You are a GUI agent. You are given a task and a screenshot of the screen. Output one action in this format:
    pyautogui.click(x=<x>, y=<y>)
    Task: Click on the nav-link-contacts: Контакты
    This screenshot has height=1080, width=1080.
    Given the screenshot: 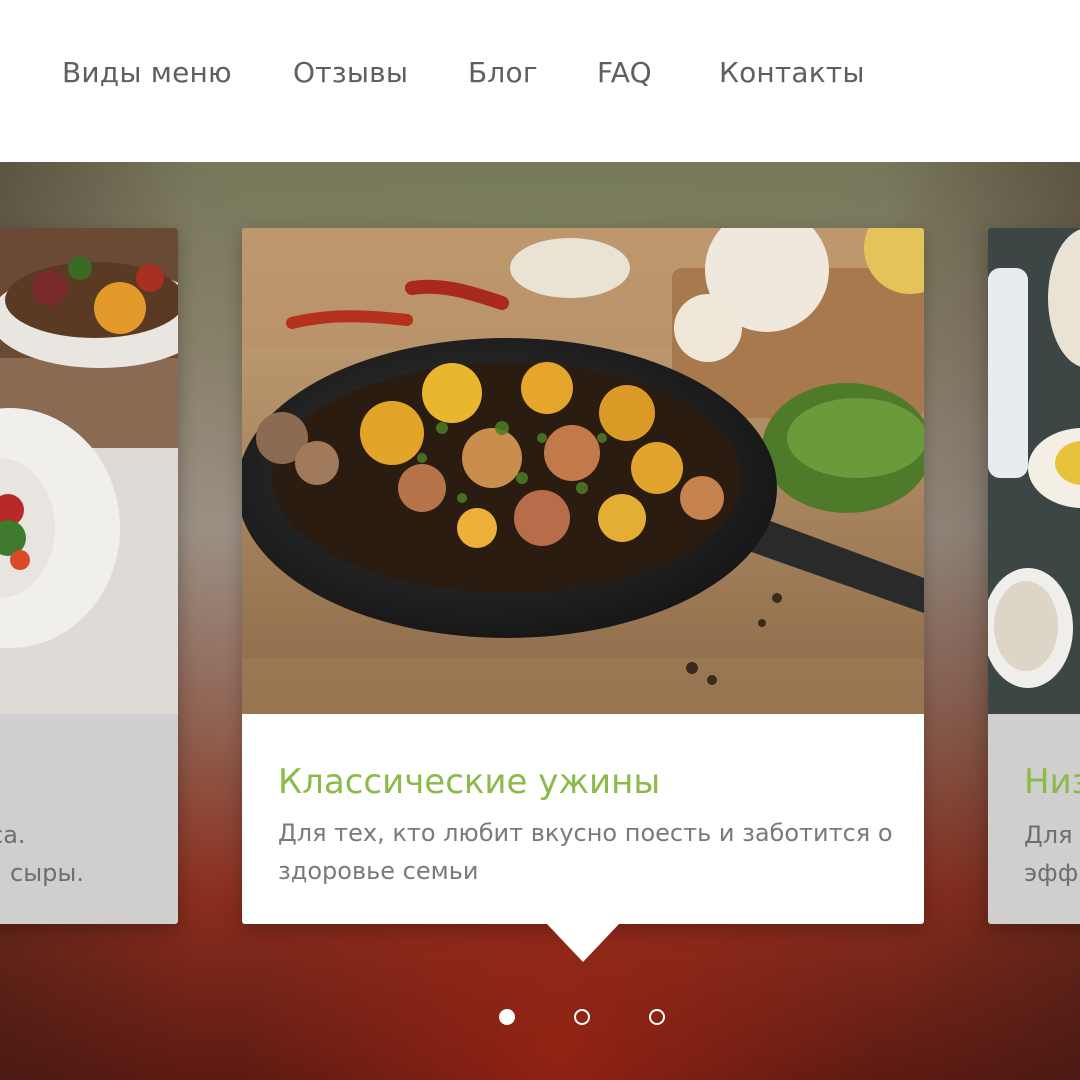 What is the action you would take?
    pyautogui.click(x=792, y=72)
    